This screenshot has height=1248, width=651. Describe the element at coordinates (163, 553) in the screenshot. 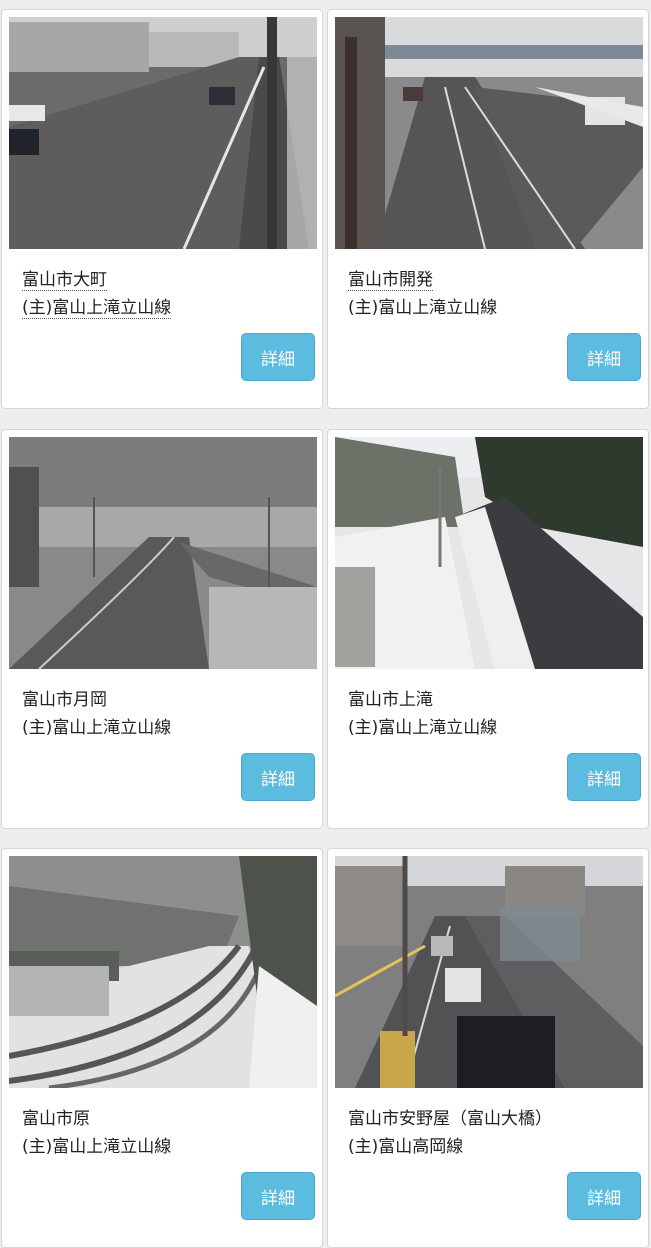

I see `camera-image-tsukioka` at that location.